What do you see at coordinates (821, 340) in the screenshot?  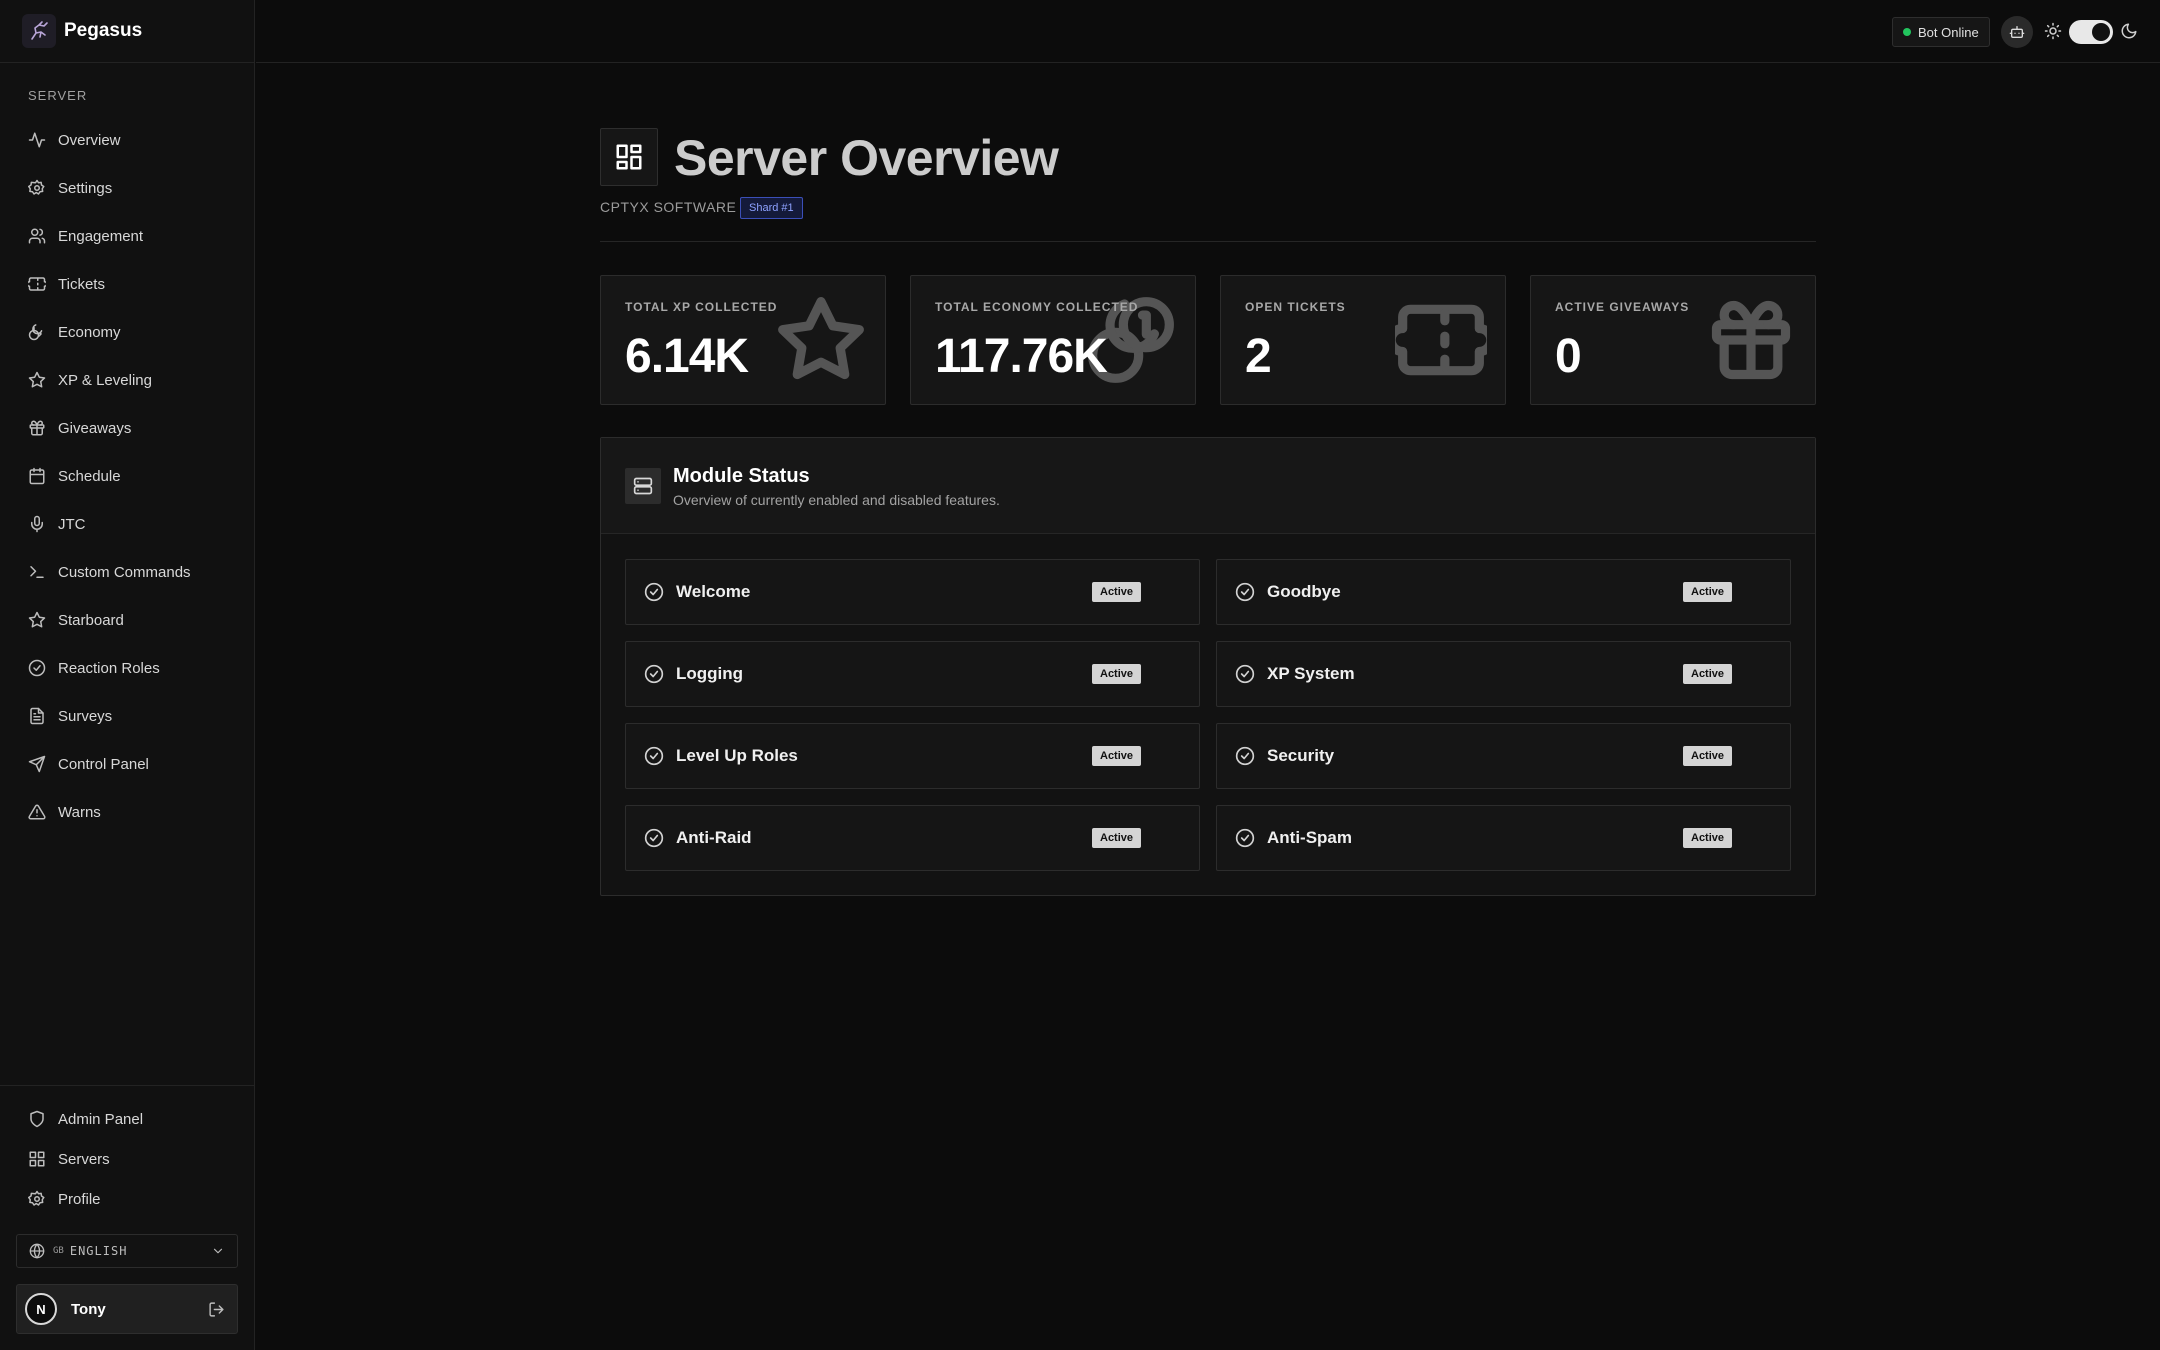 I see `star-icon` at bounding box center [821, 340].